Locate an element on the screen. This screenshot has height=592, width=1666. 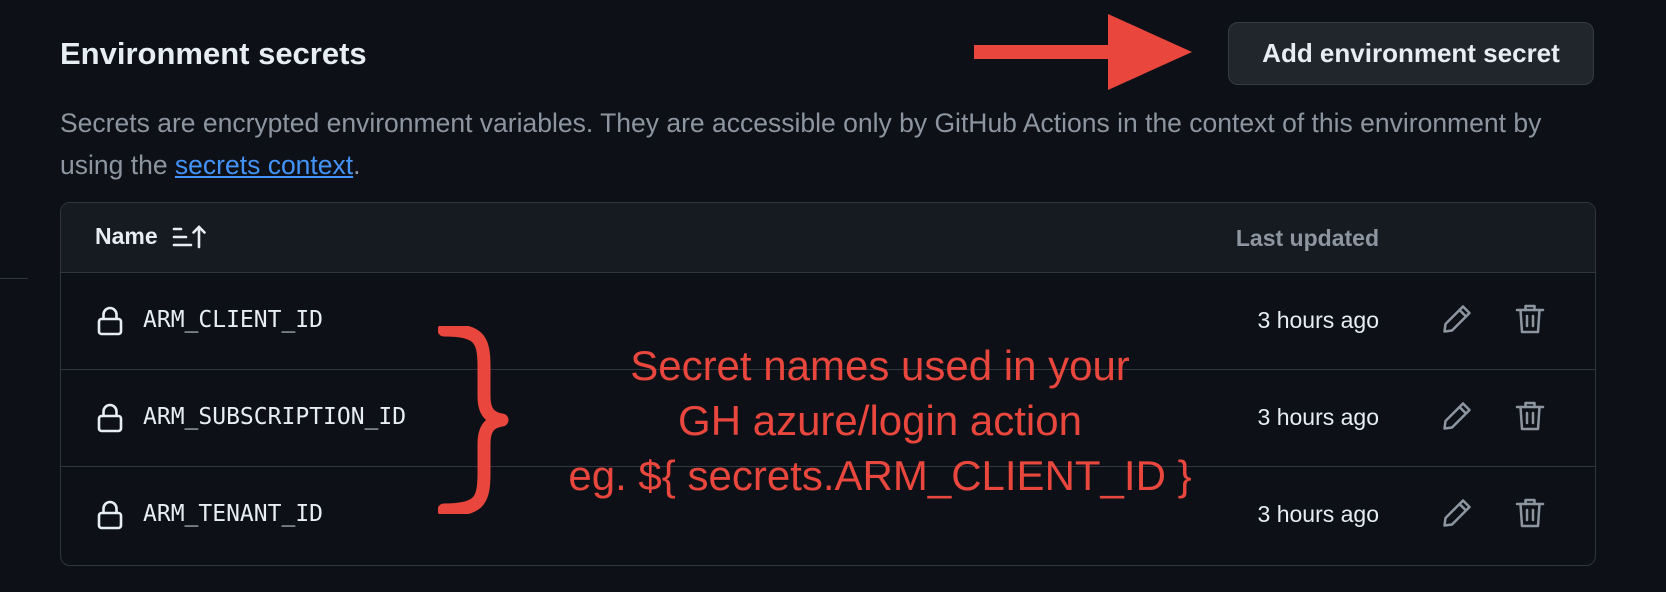
annotation-line: GH azure/login action is located at coordinates (880, 420).